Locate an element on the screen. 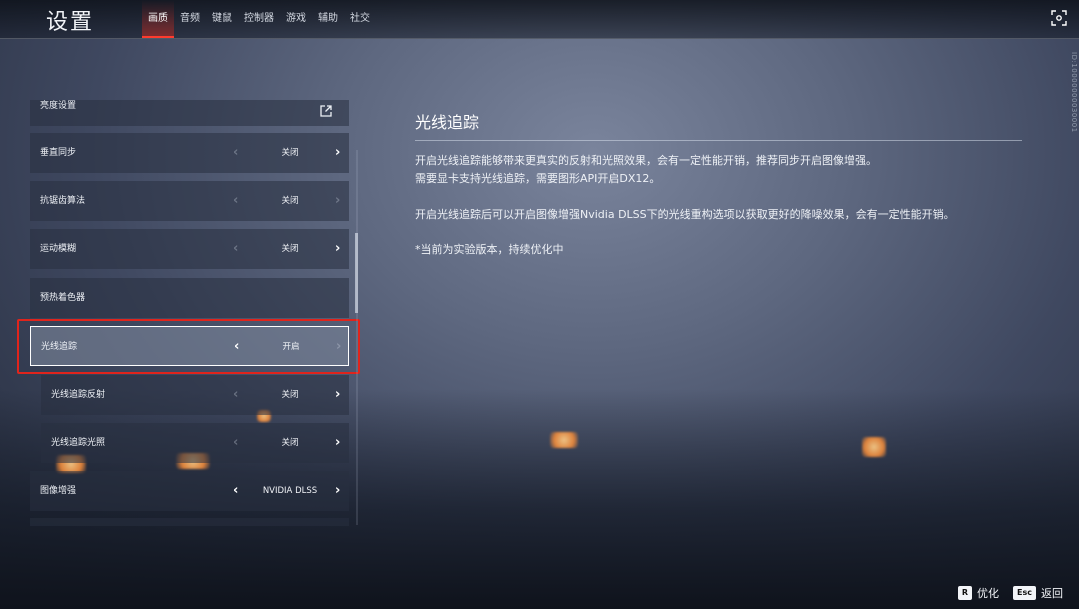 Image resolution: width=1079 pixels, height=609 pixels. setting-label: 运动模糊 is located at coordinates (58, 249).